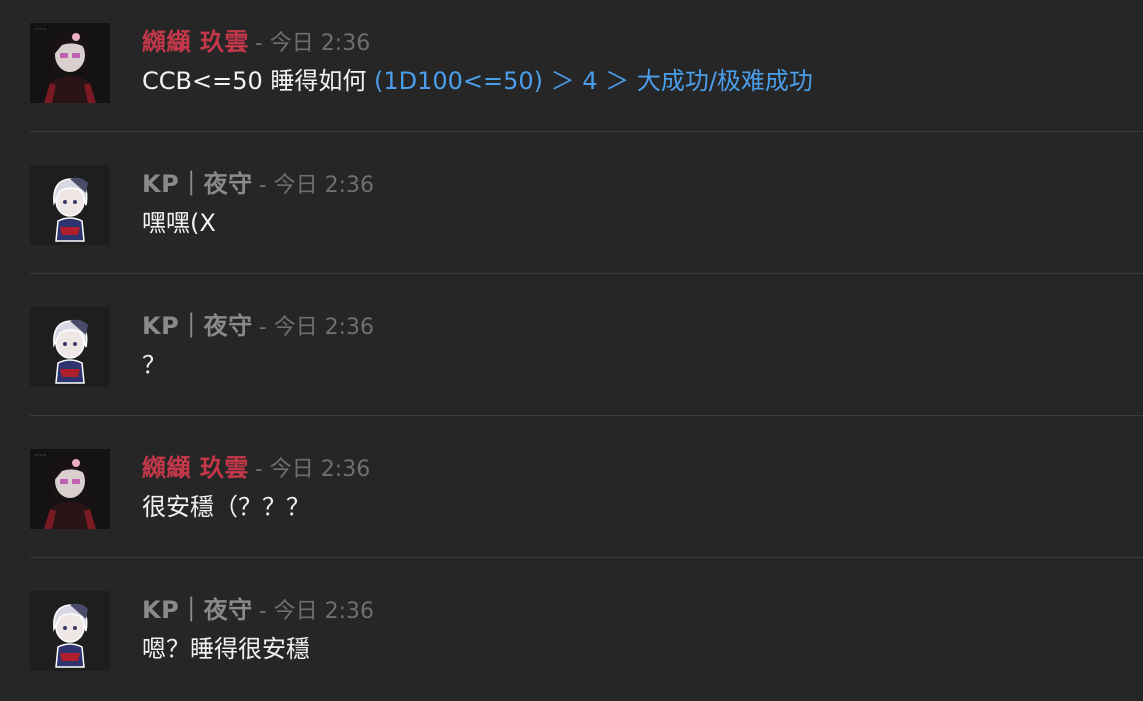 The image size is (1143, 701). I want to click on message-text: 很安穩（？？？, so click(226, 507).